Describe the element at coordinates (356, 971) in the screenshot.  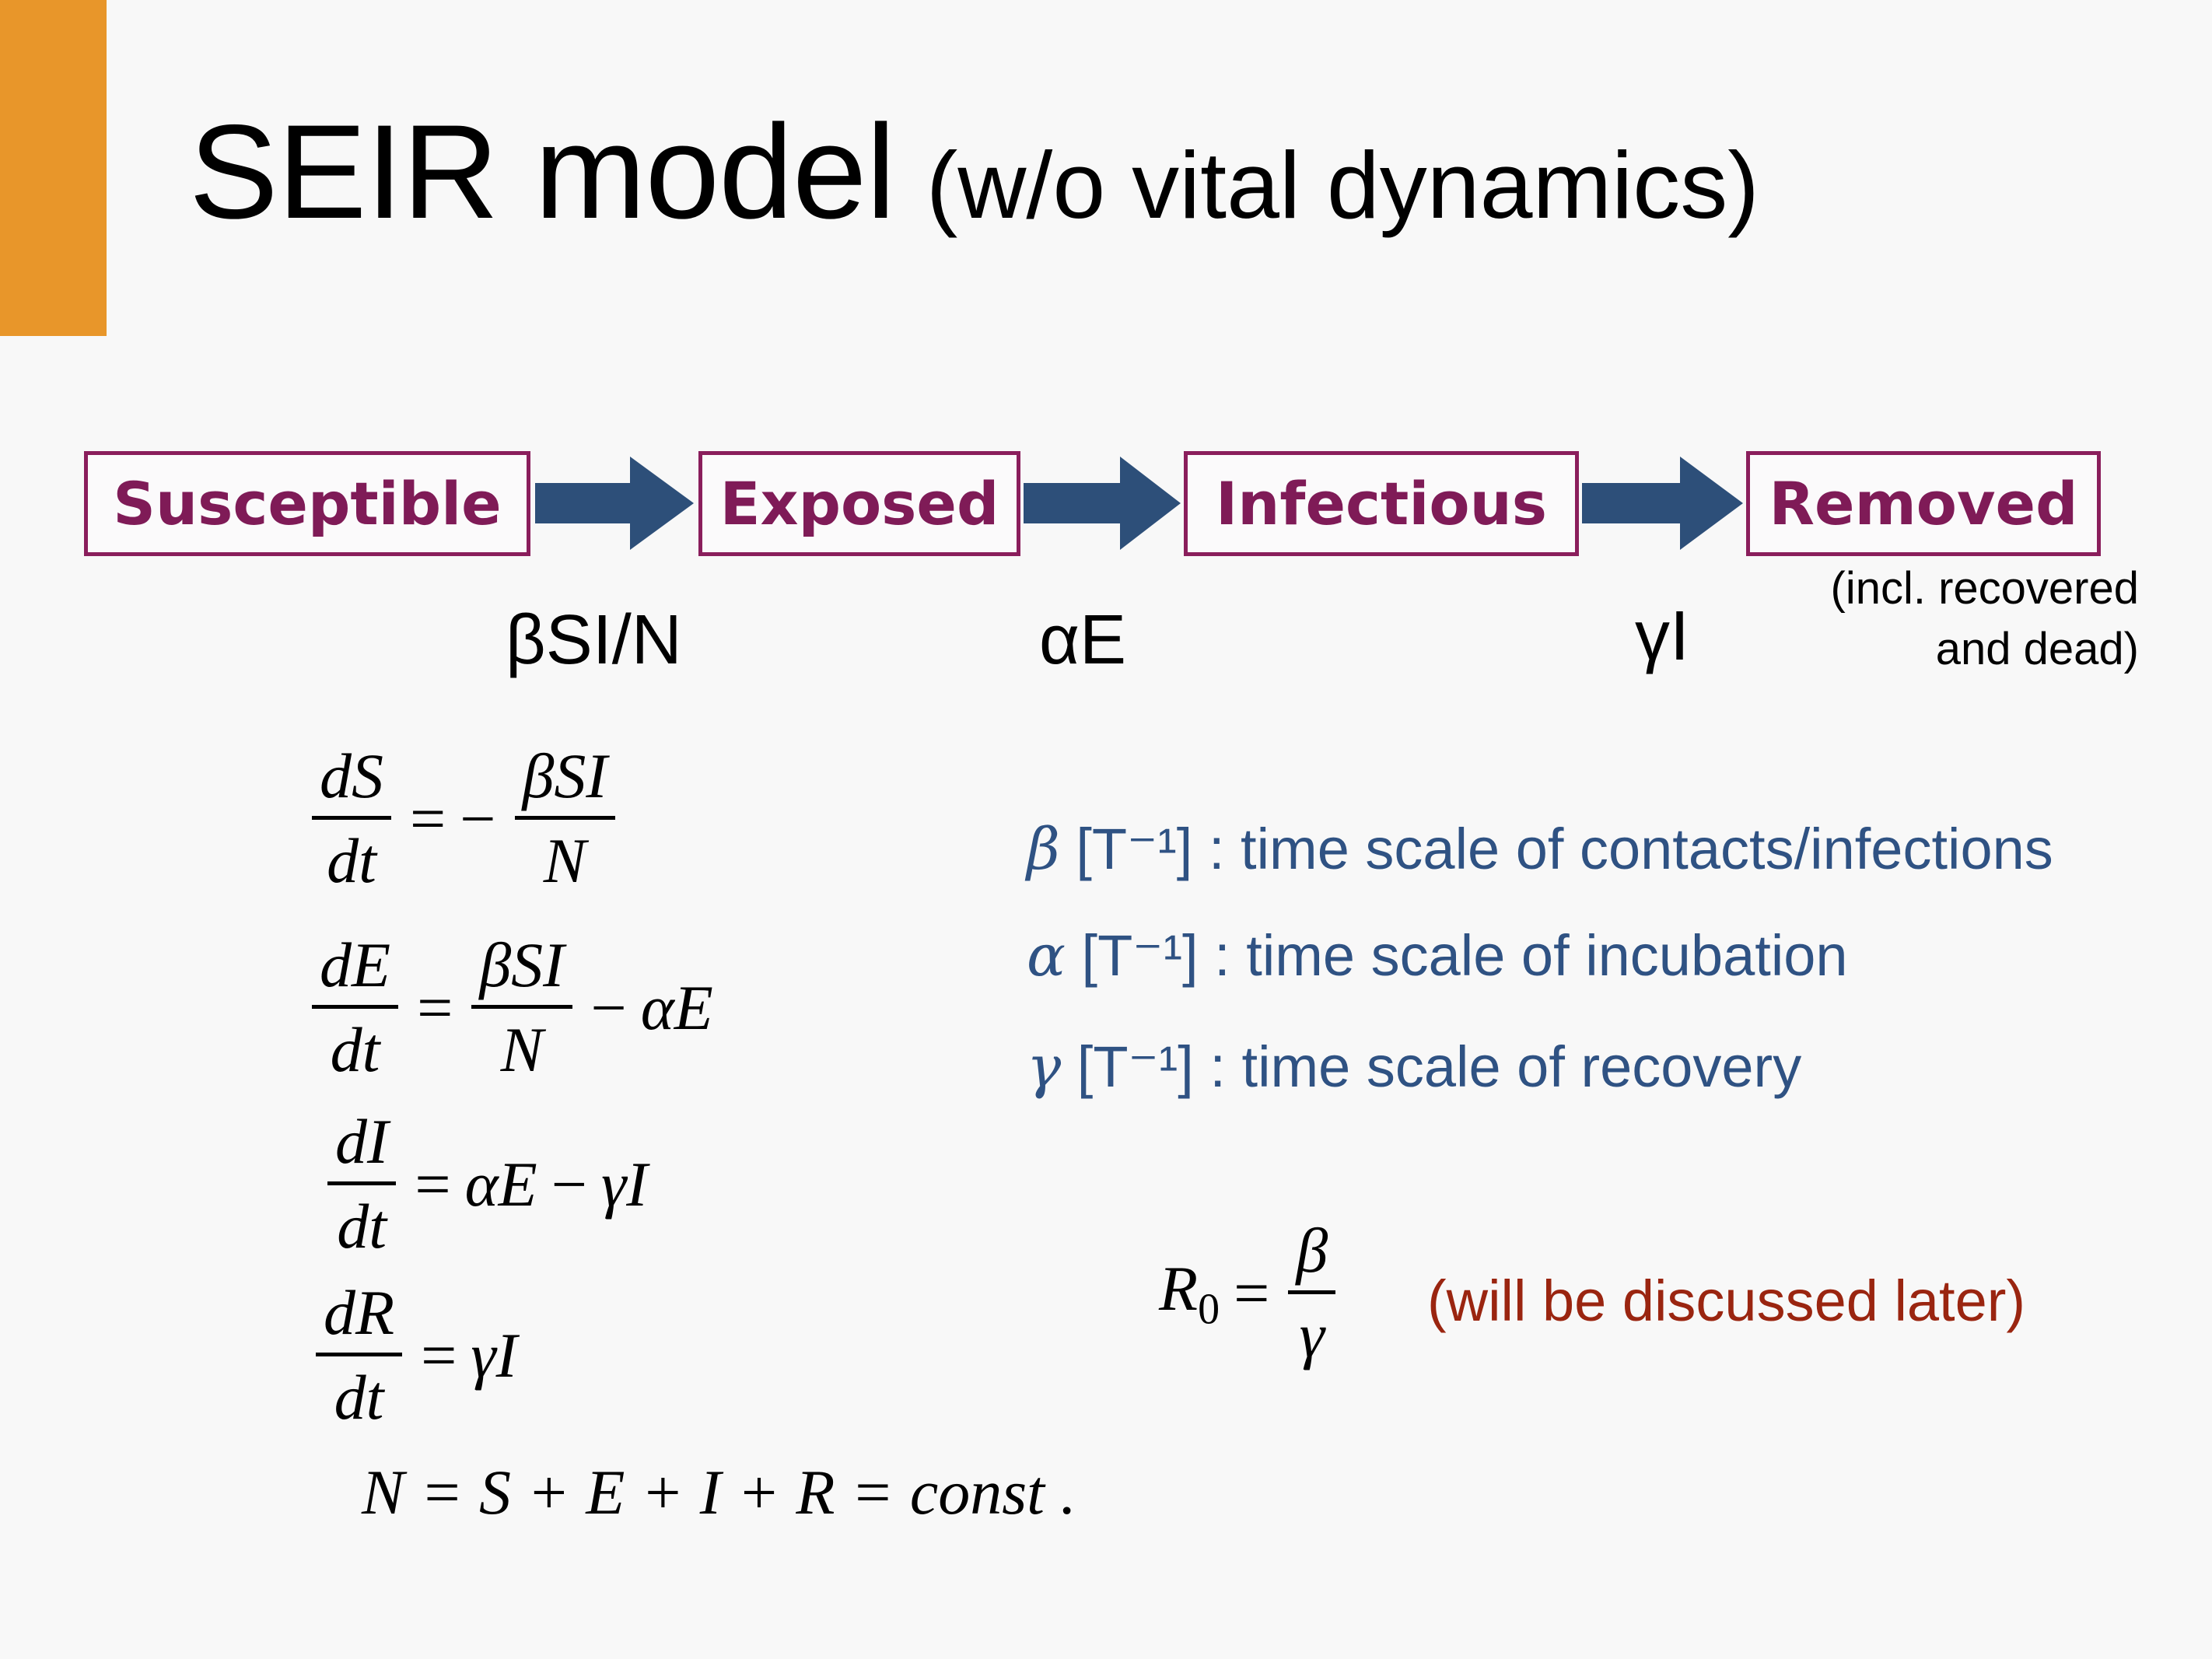
I see `de-numerator: dE` at that location.